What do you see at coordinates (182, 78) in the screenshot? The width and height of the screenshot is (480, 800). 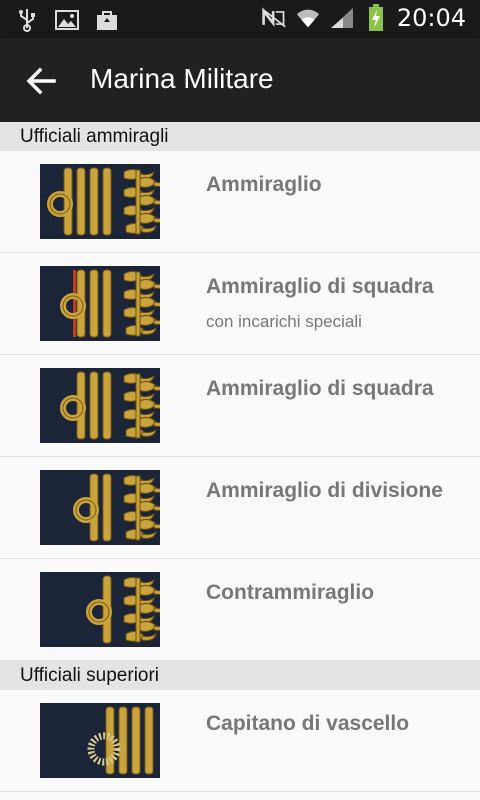 I see `page-title: Marina Militare` at bounding box center [182, 78].